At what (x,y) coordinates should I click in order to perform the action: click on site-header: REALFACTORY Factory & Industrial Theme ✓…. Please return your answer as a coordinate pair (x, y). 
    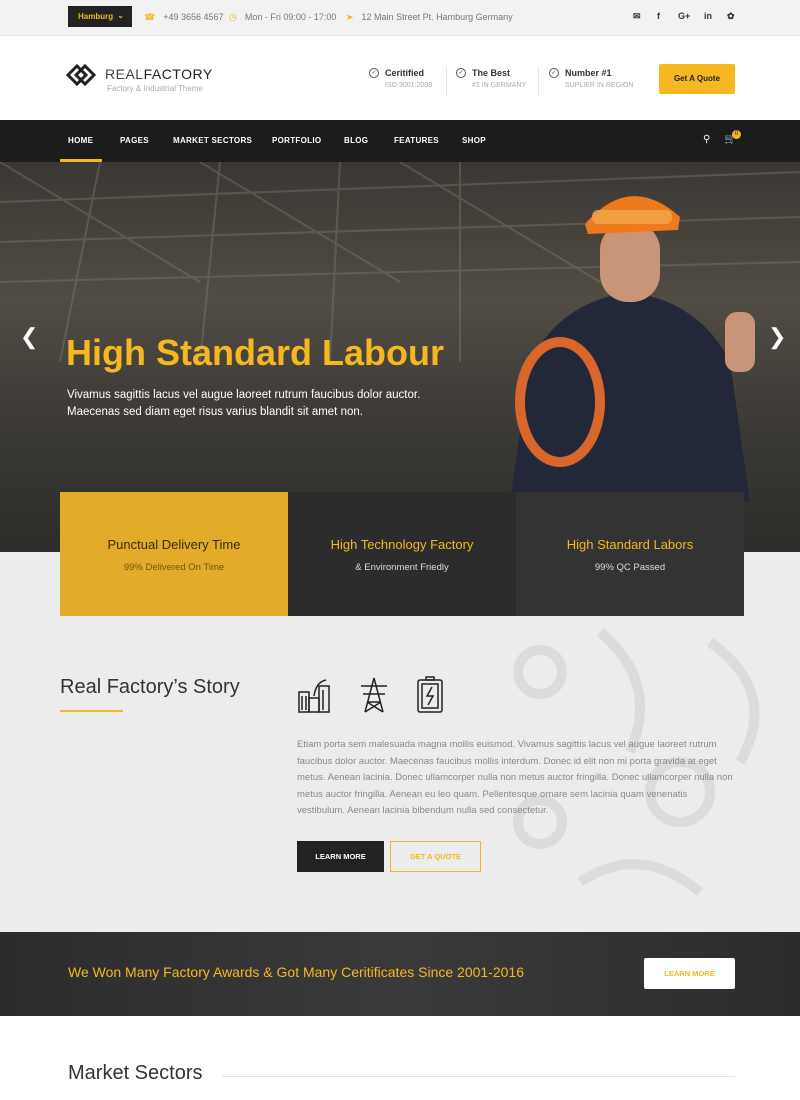
    Looking at the image, I should click on (400, 78).